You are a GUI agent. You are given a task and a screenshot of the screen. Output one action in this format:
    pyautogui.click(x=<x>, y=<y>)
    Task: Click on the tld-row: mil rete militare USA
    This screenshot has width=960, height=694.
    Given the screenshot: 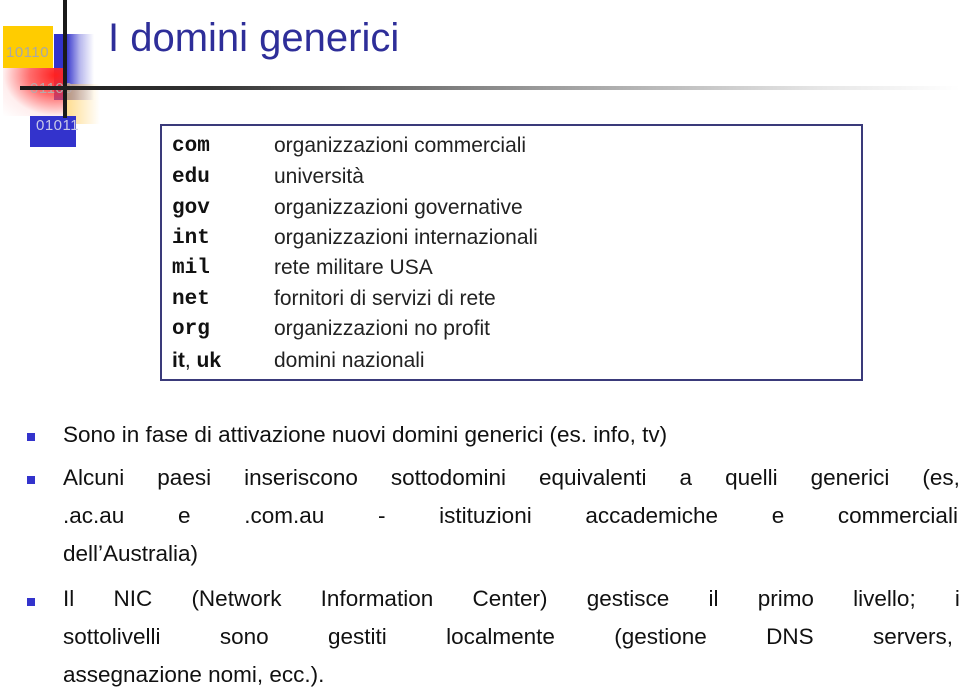 What is the action you would take?
    pyautogui.click(x=302, y=268)
    